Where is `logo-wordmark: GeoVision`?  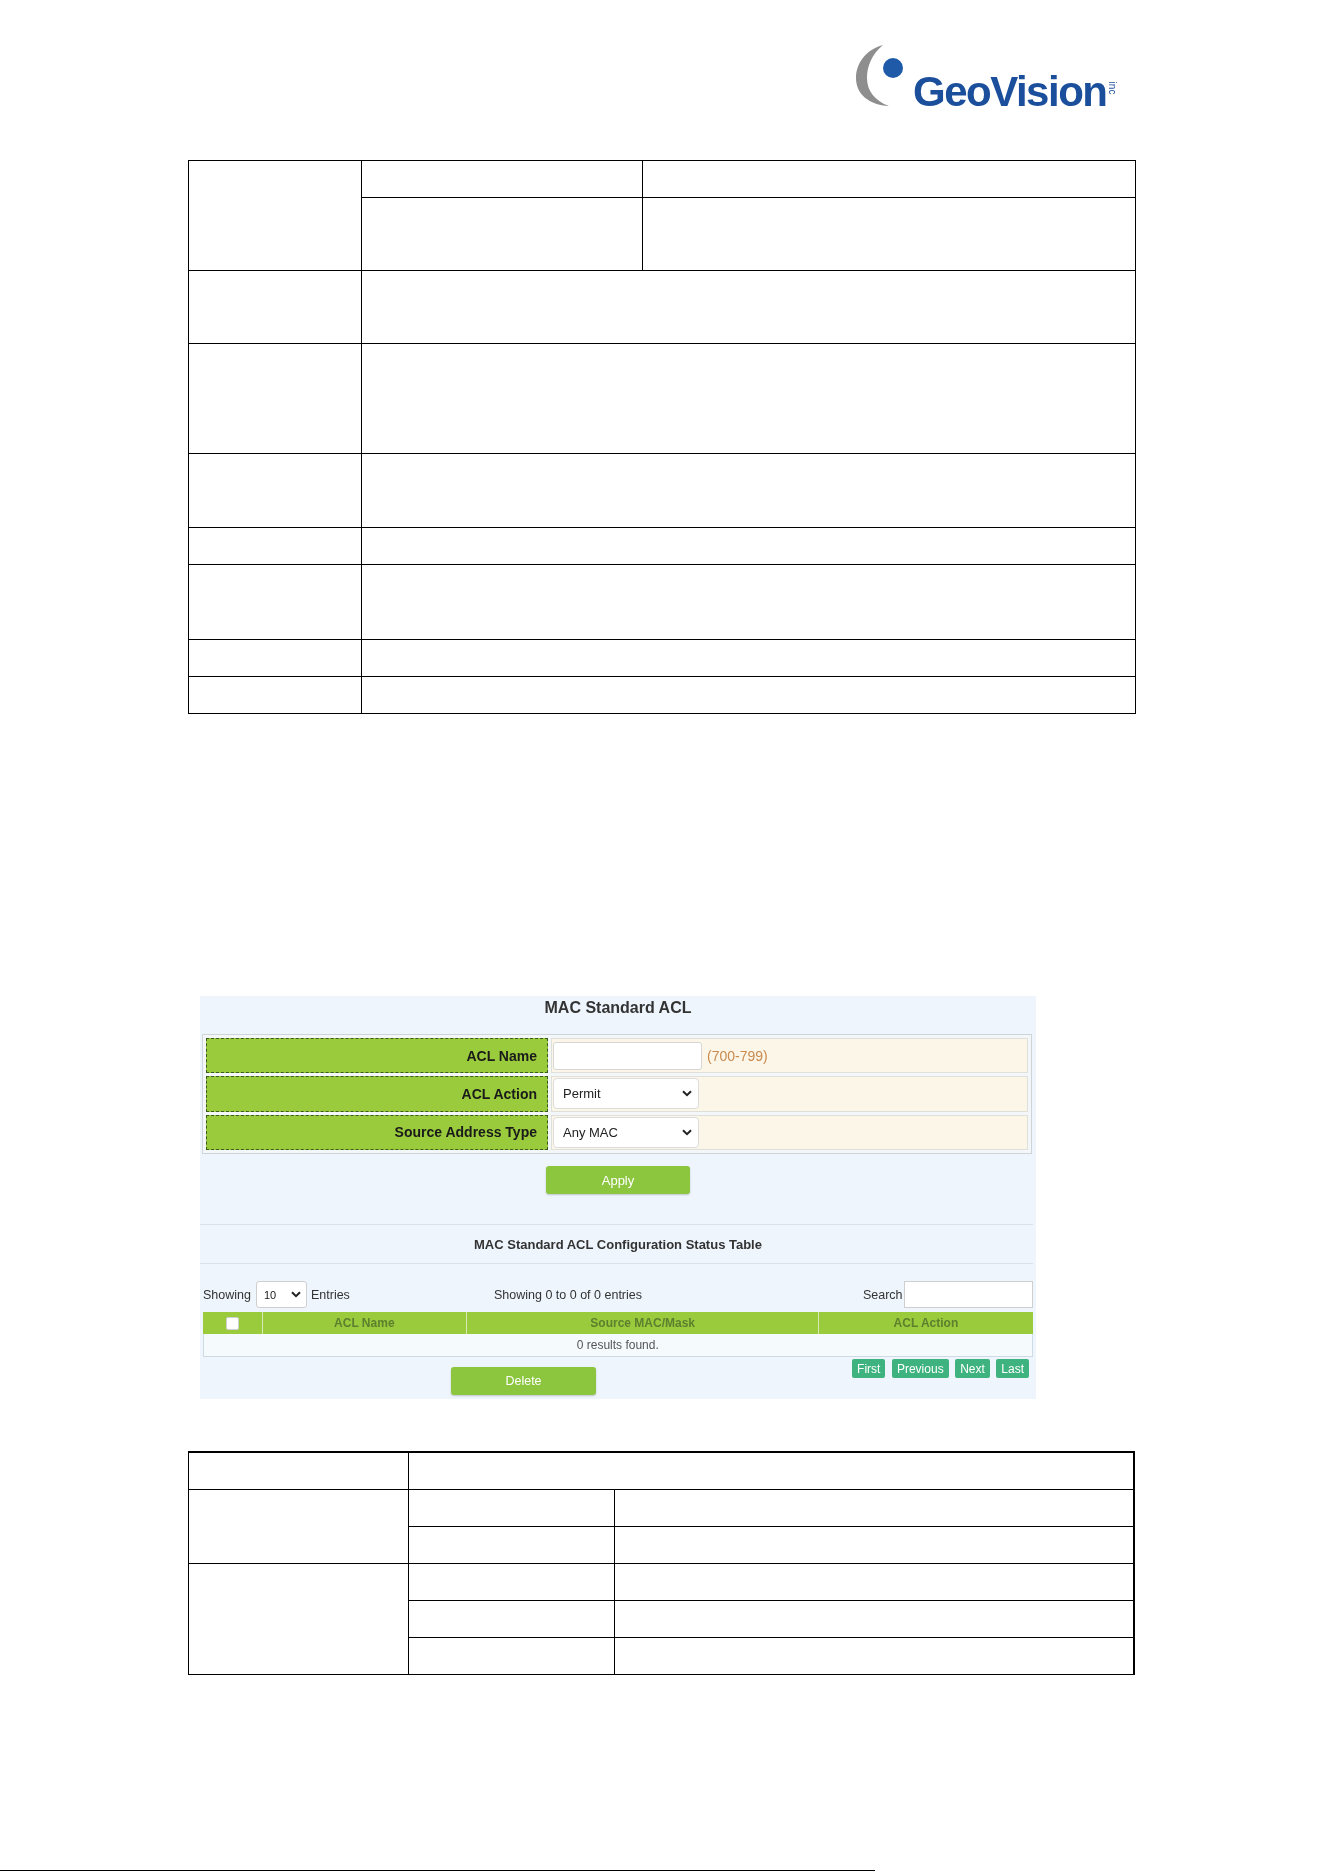
logo-wordmark: GeoVision is located at coordinates (1010, 92).